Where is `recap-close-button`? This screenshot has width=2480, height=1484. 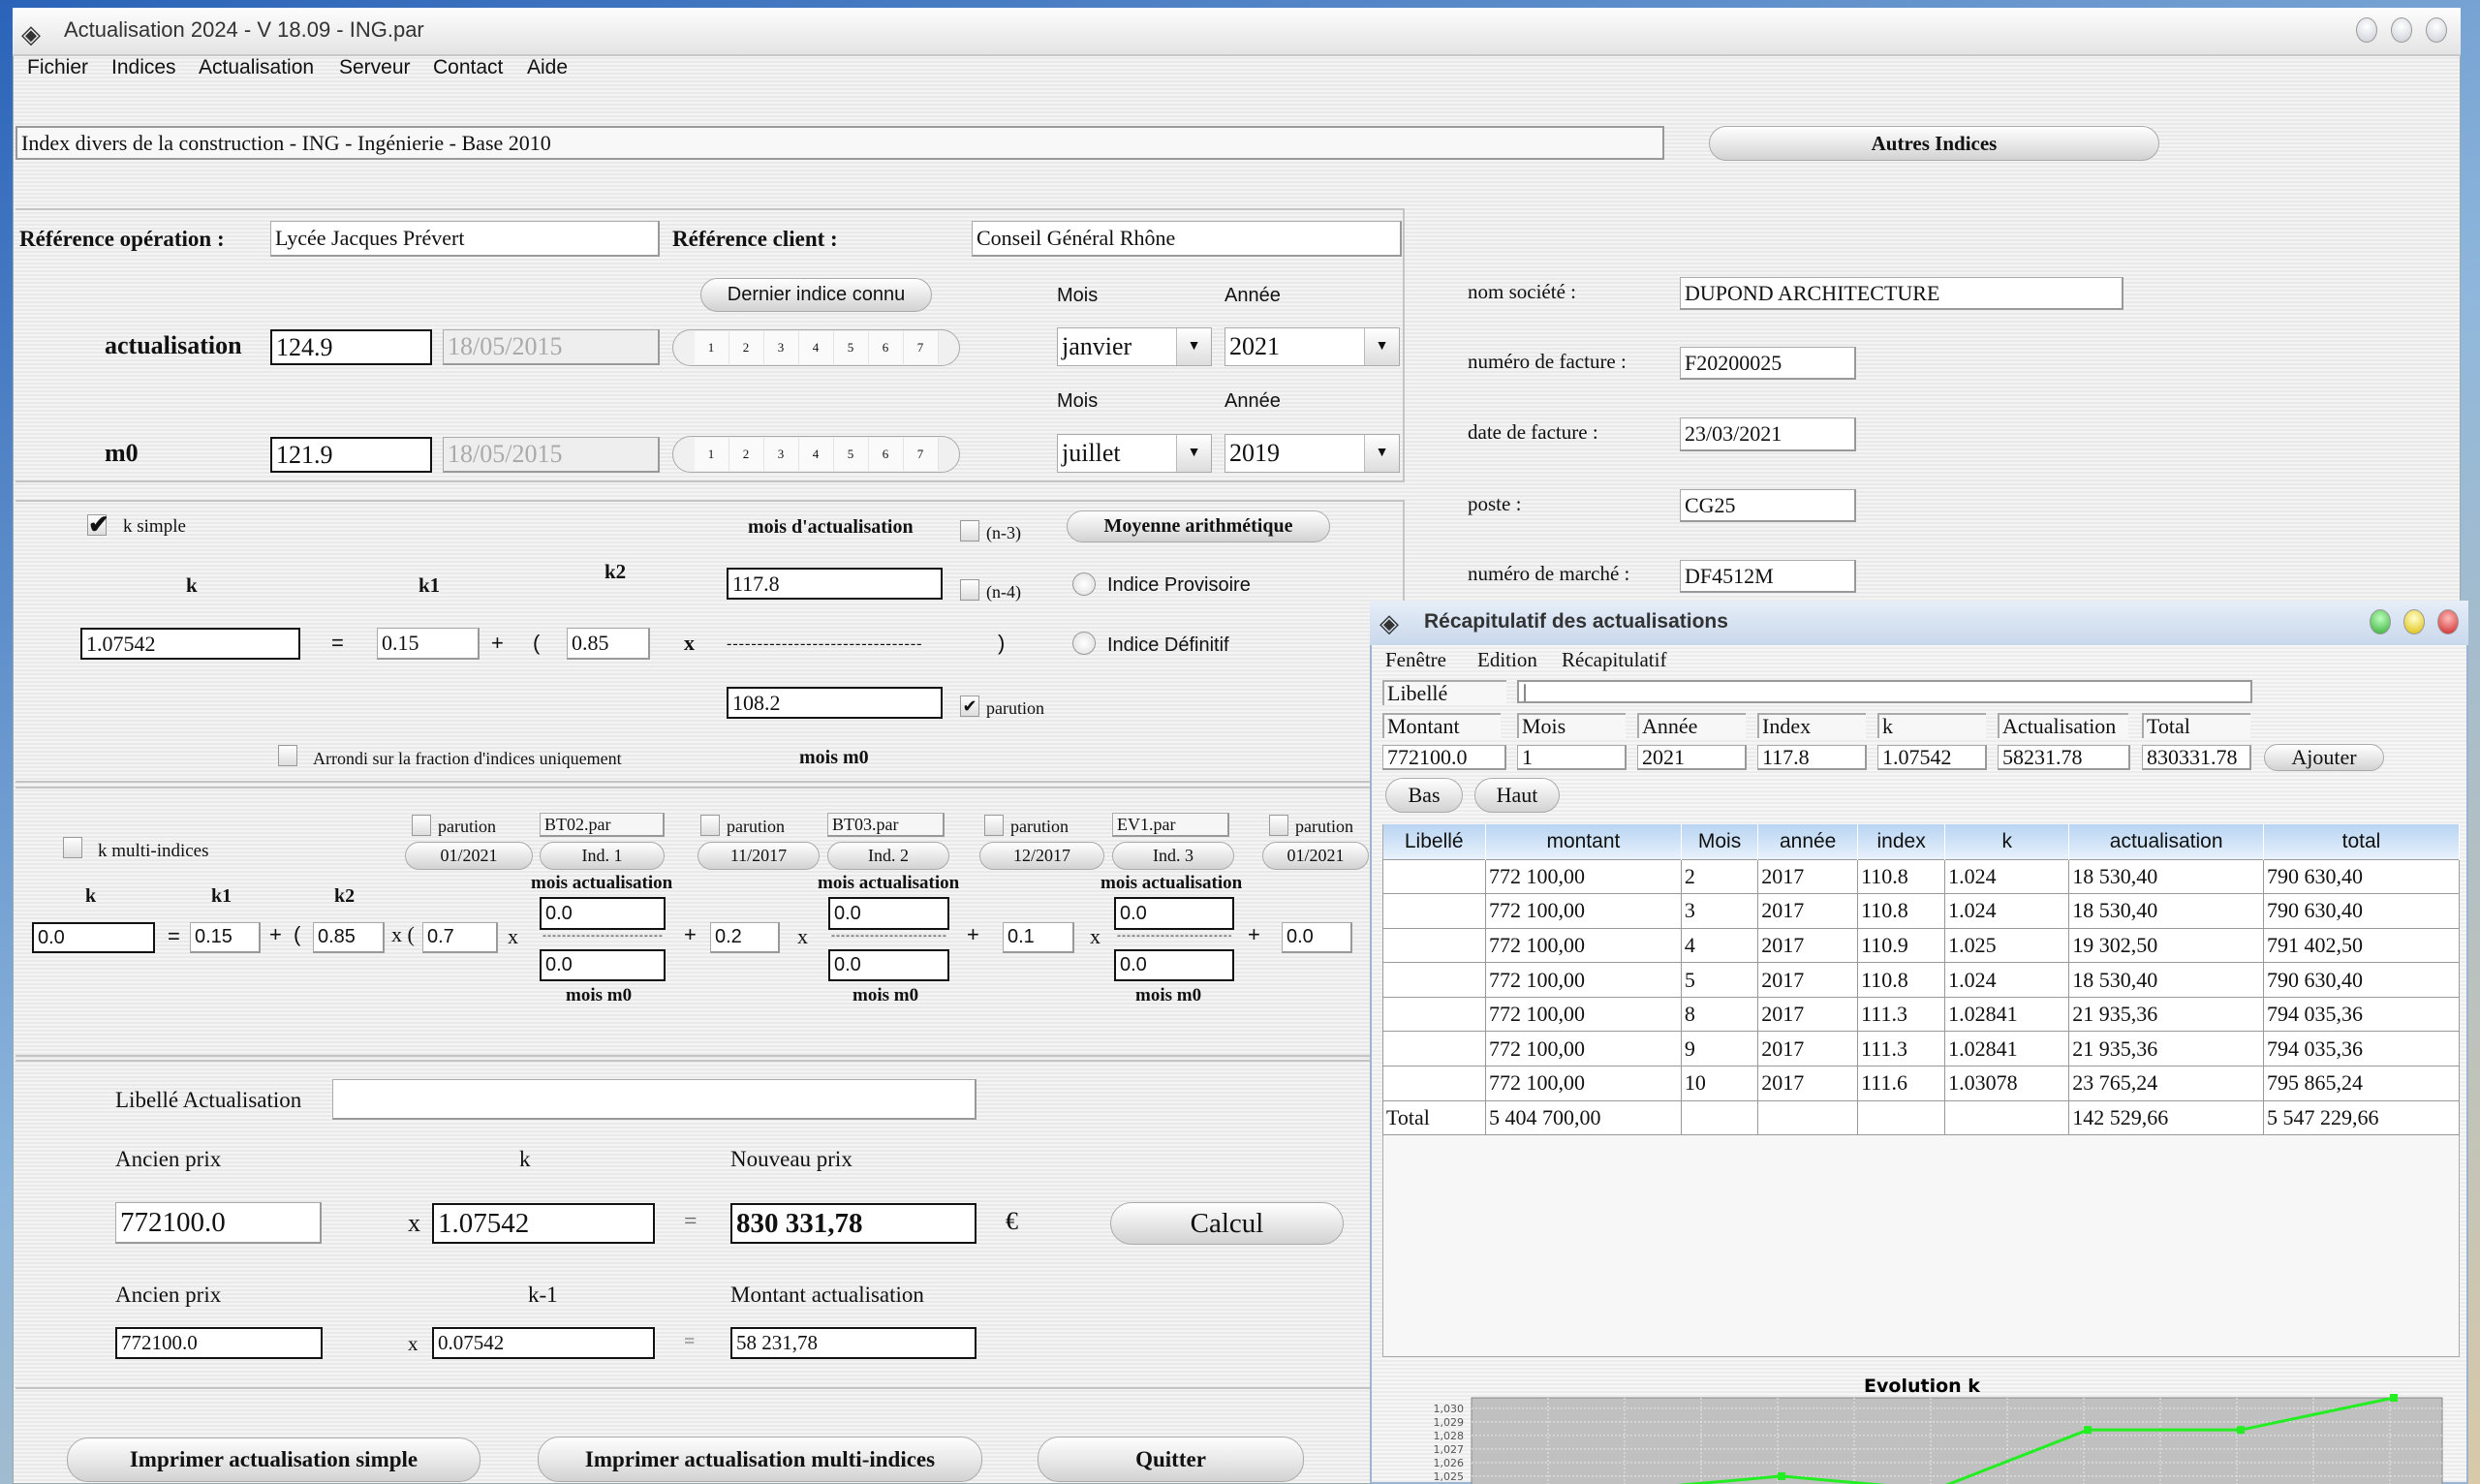 recap-close-button is located at coordinates (2448, 621).